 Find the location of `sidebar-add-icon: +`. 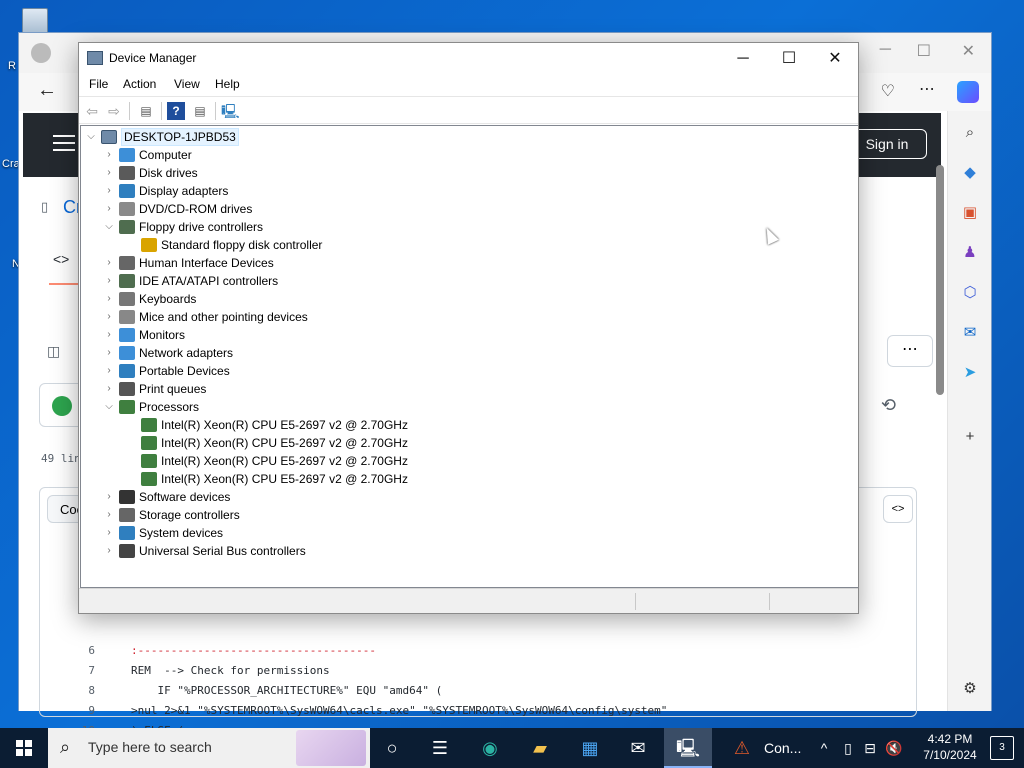

sidebar-add-icon: + is located at coordinates (970, 437).